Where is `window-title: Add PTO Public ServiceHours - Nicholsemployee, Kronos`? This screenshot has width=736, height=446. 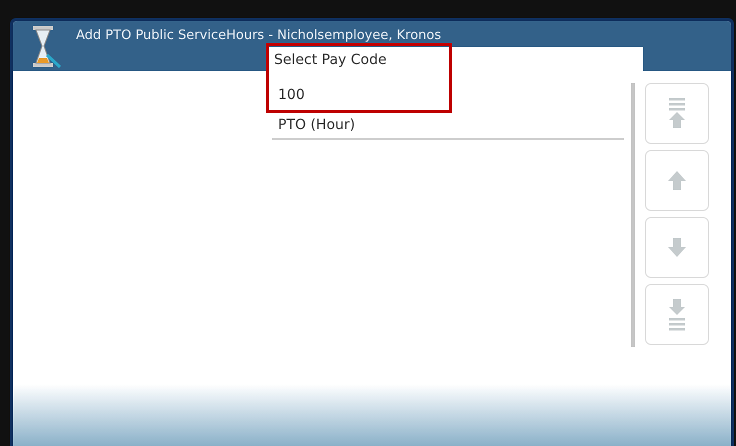
window-title: Add PTO Public ServiceHours - Nicholsemployee, Kronos is located at coordinates (259, 36).